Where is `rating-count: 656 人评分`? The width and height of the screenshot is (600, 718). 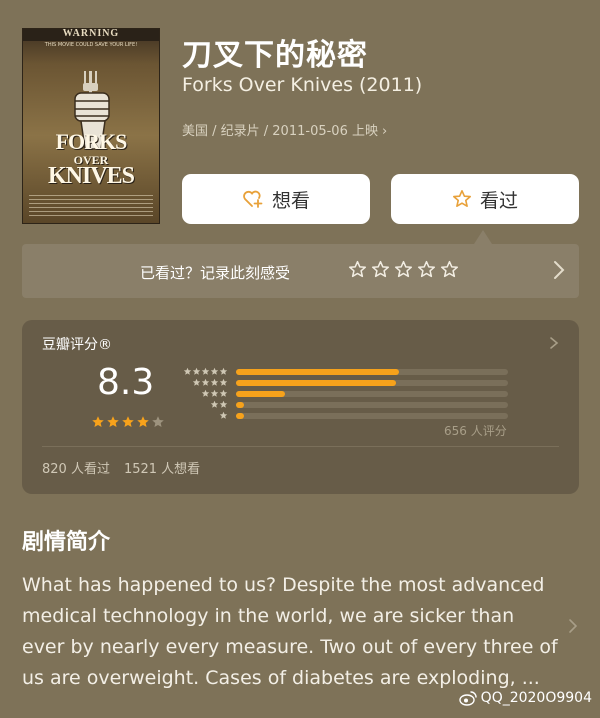 rating-count: 656 人评分 is located at coordinates (475, 431).